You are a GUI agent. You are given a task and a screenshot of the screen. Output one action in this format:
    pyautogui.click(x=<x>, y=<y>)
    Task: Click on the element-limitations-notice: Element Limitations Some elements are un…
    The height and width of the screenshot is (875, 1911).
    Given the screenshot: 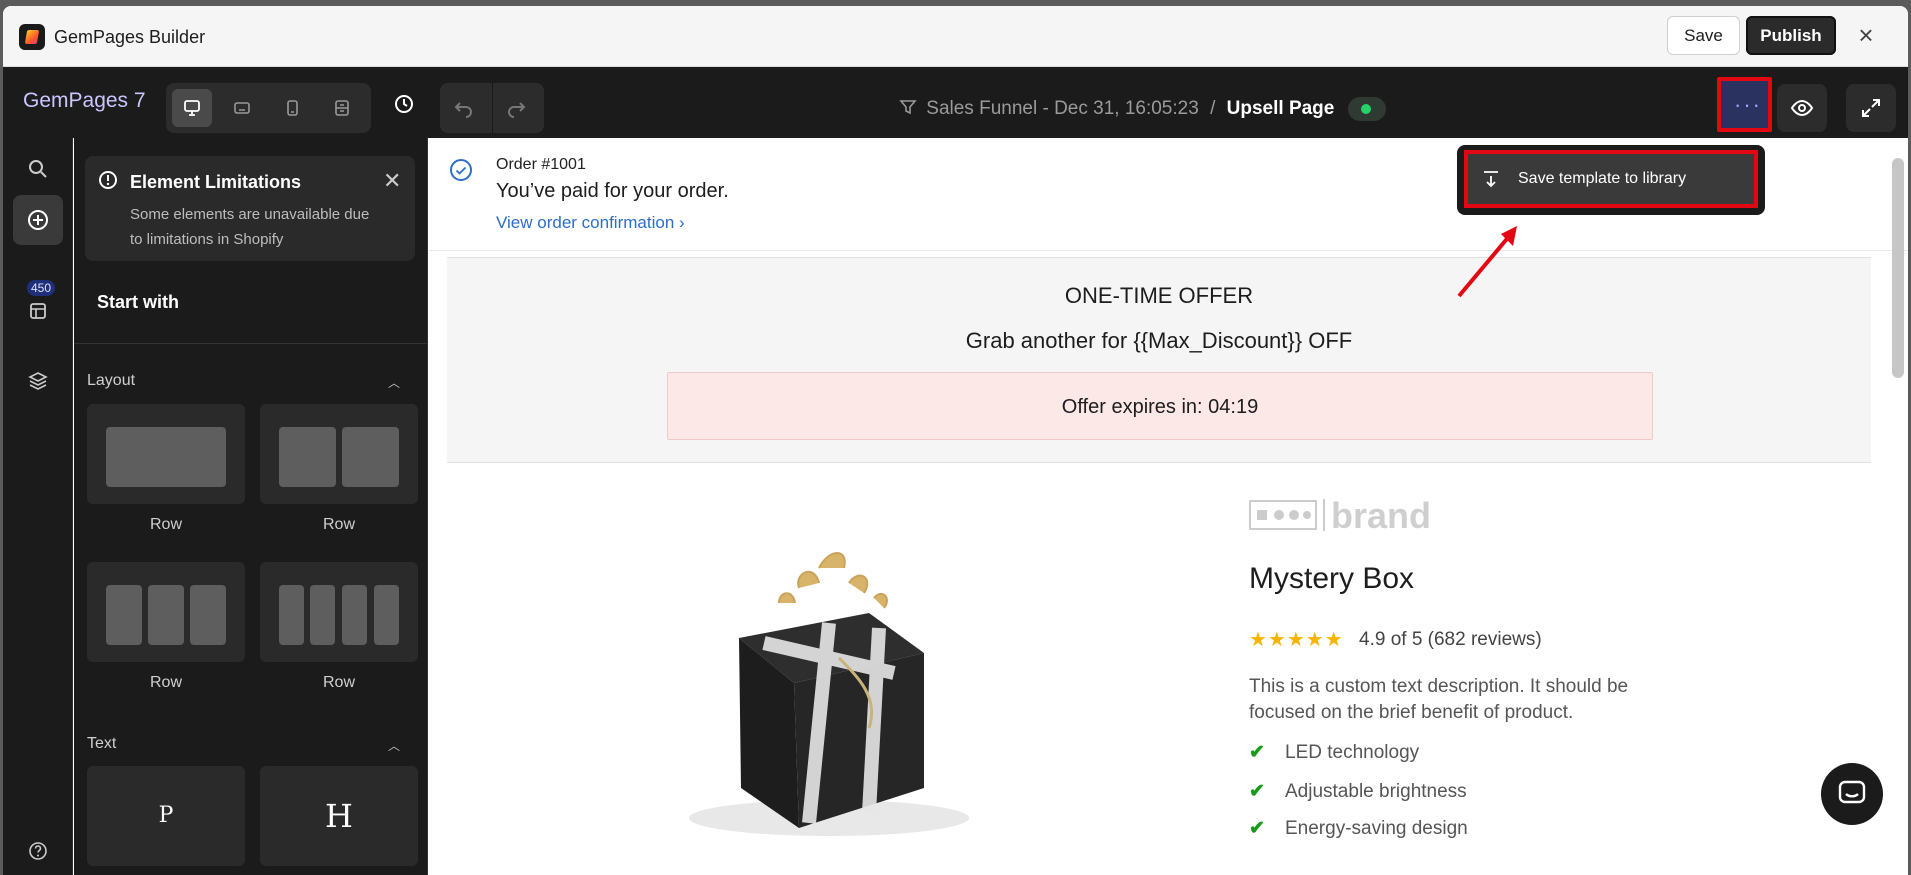 What is the action you would take?
    pyautogui.click(x=250, y=208)
    